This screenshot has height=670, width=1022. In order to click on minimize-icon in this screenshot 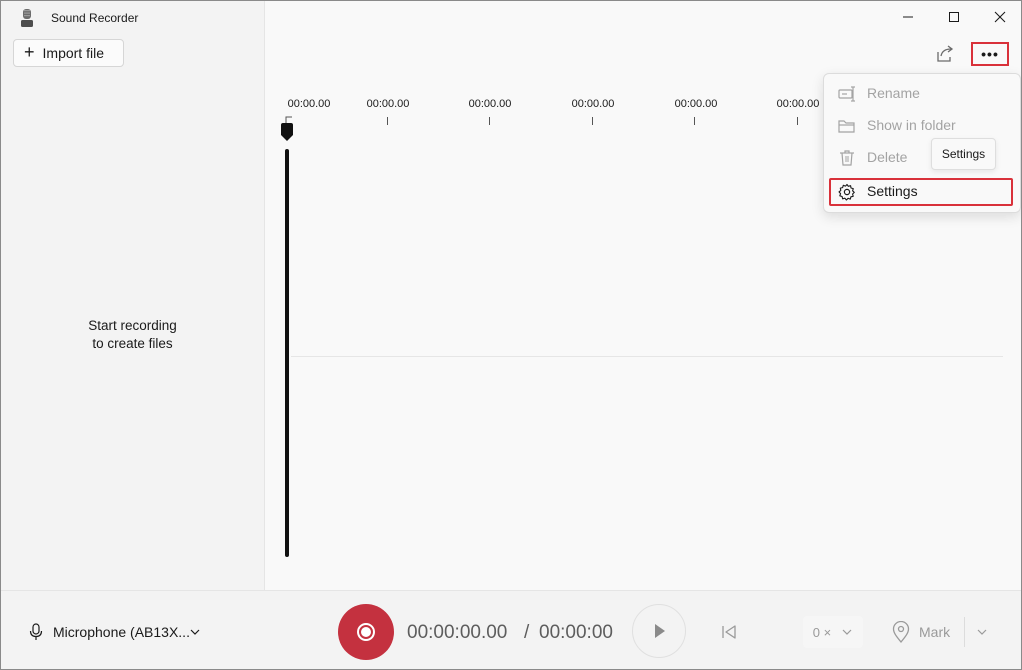, I will do `click(908, 17)`.